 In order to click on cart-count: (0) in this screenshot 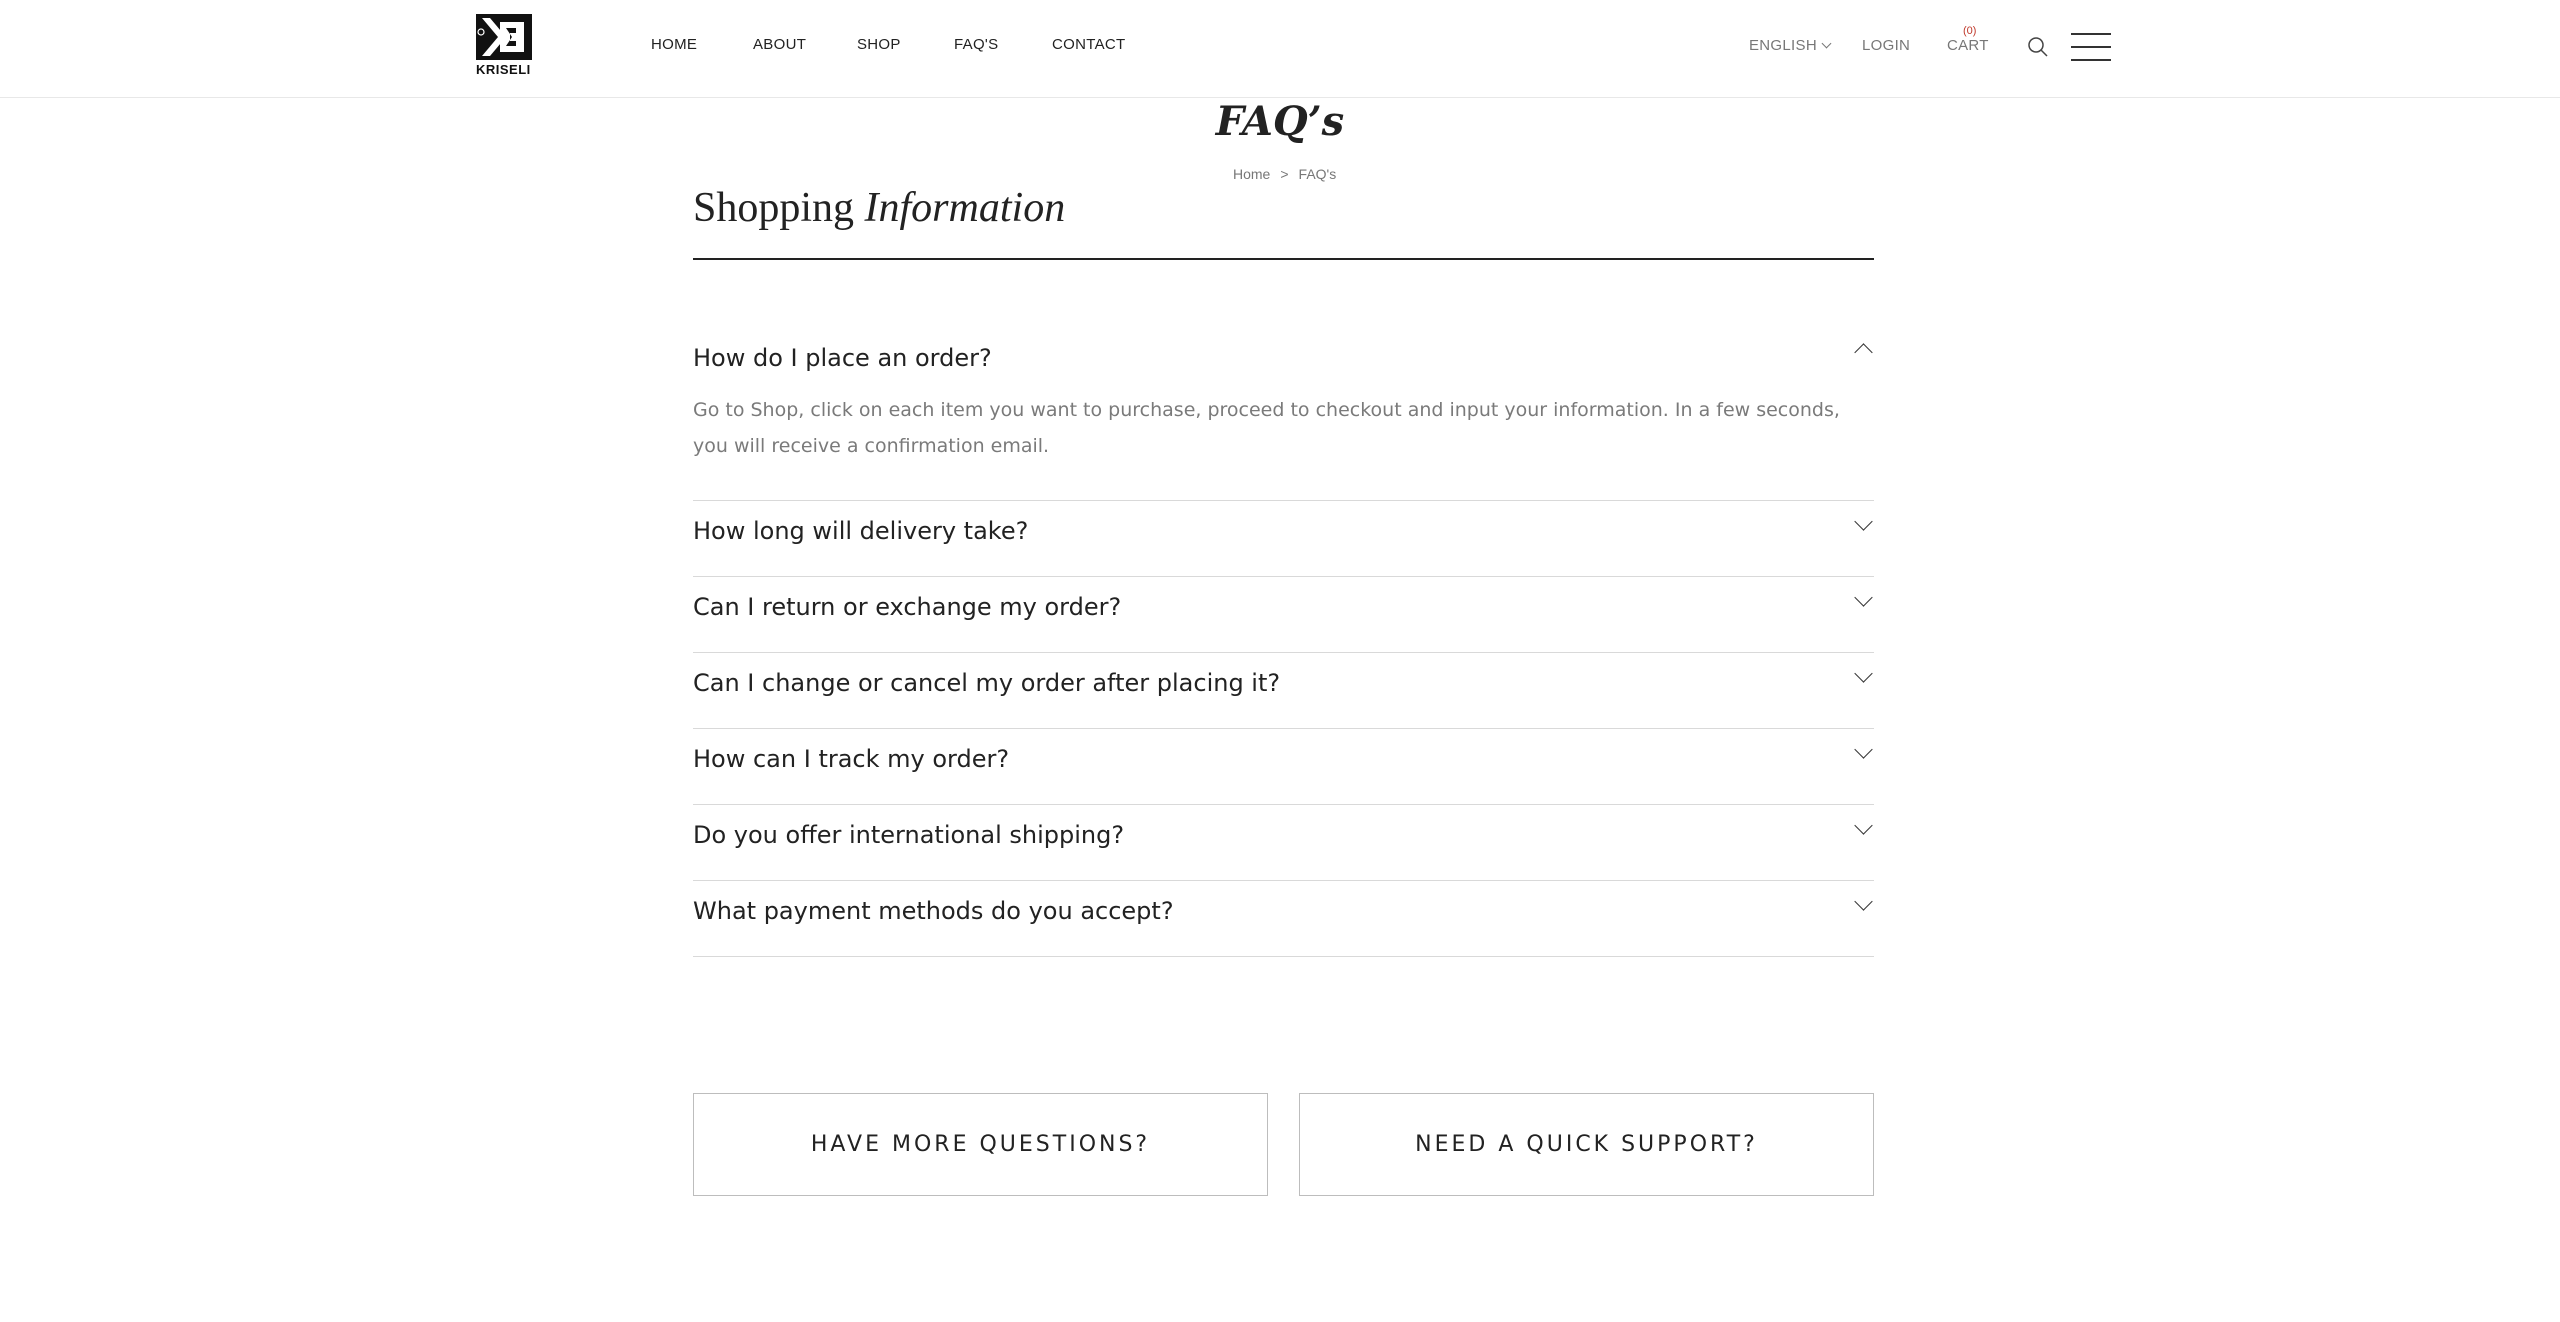, I will do `click(1970, 31)`.